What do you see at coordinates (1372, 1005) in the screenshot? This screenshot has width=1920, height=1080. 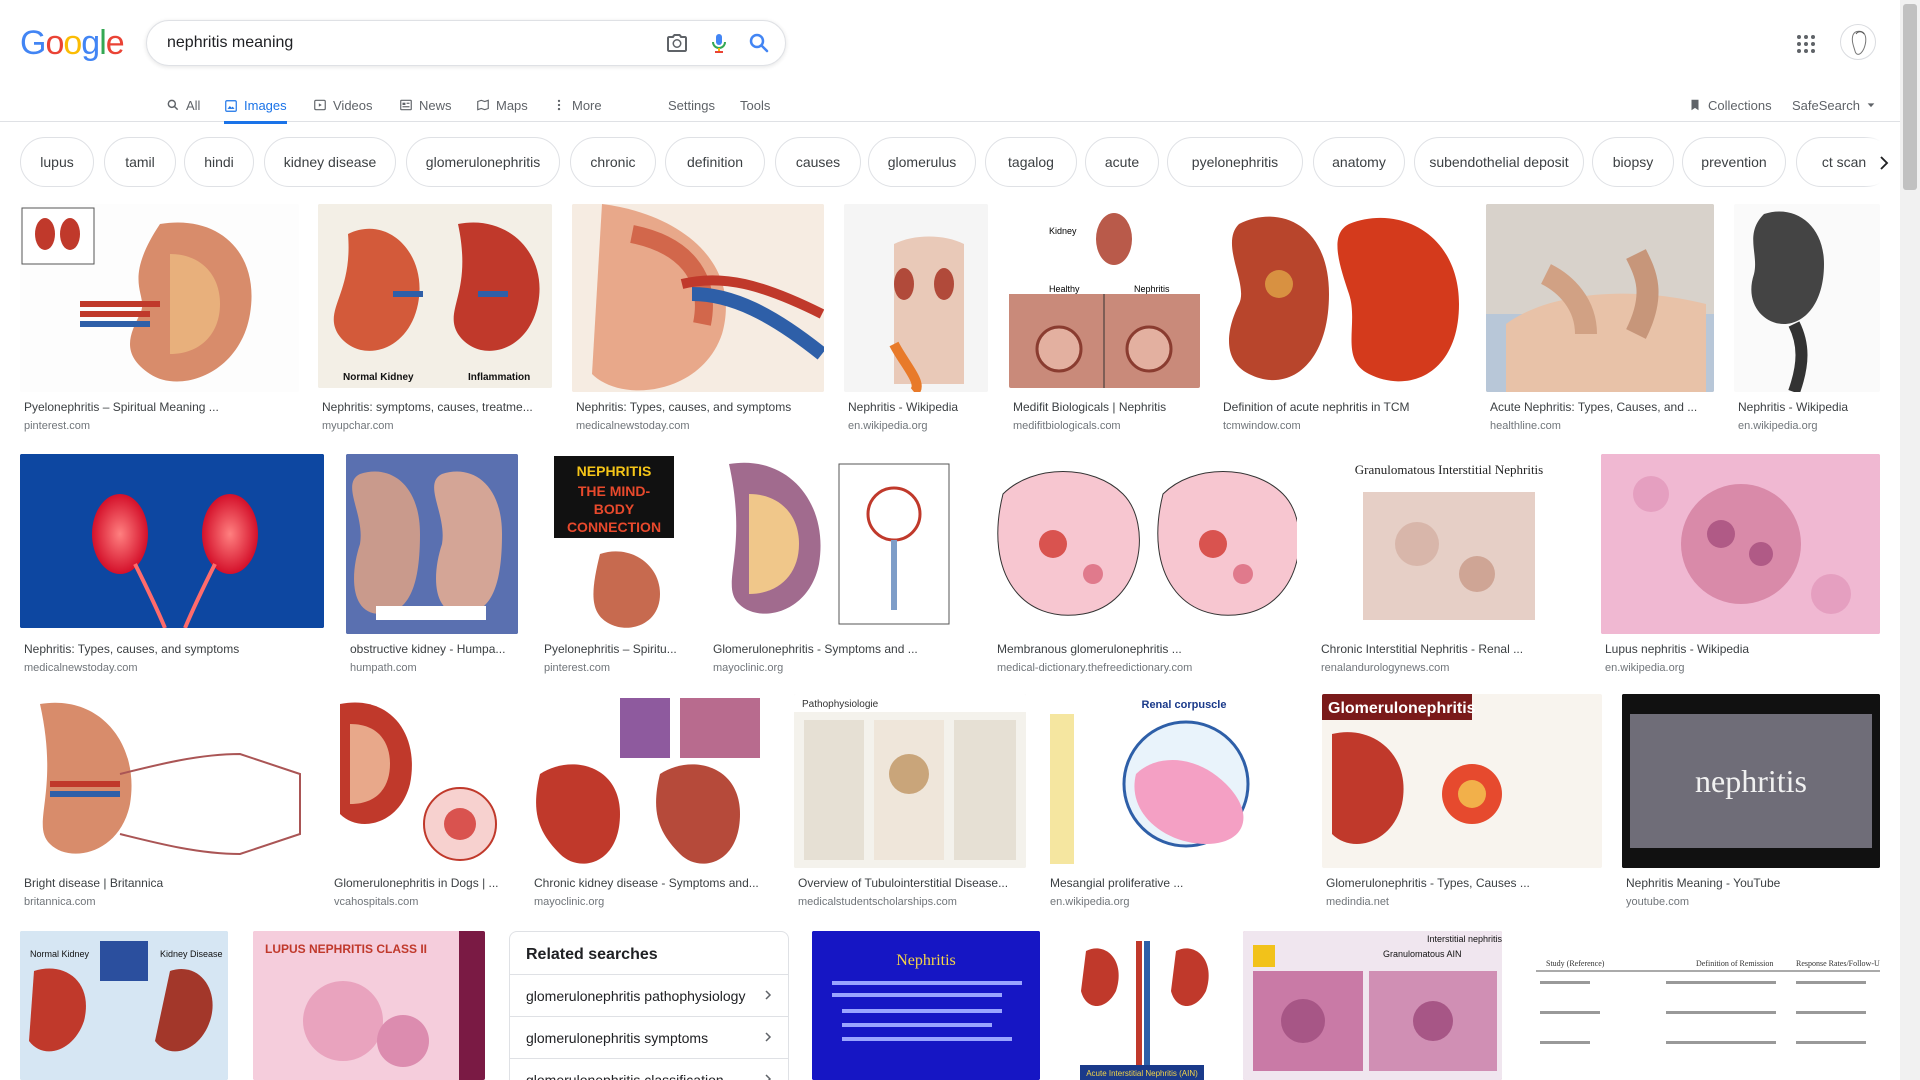 I see `image-result: Interstitial nephritis Granulomatous AIN` at bounding box center [1372, 1005].